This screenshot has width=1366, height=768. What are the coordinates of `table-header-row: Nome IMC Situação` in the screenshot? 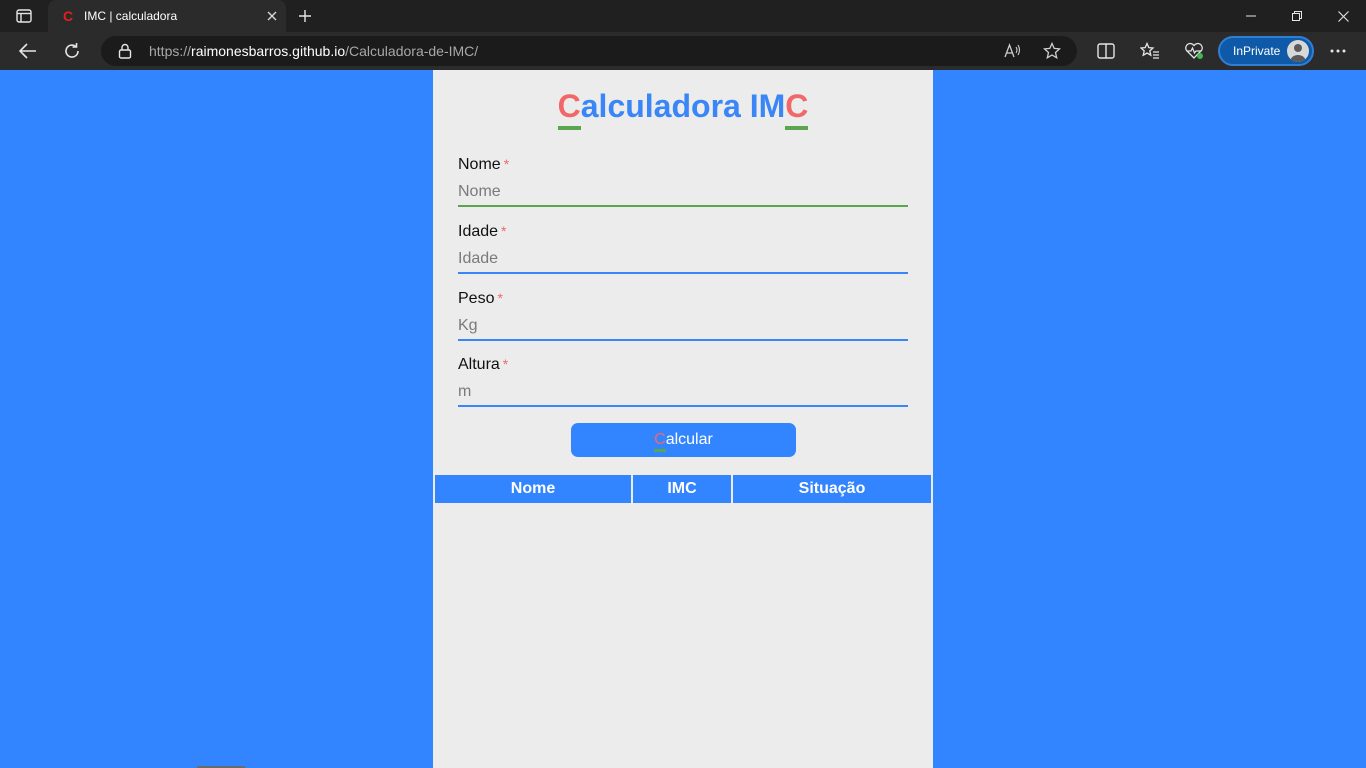 It's located at (683, 489).